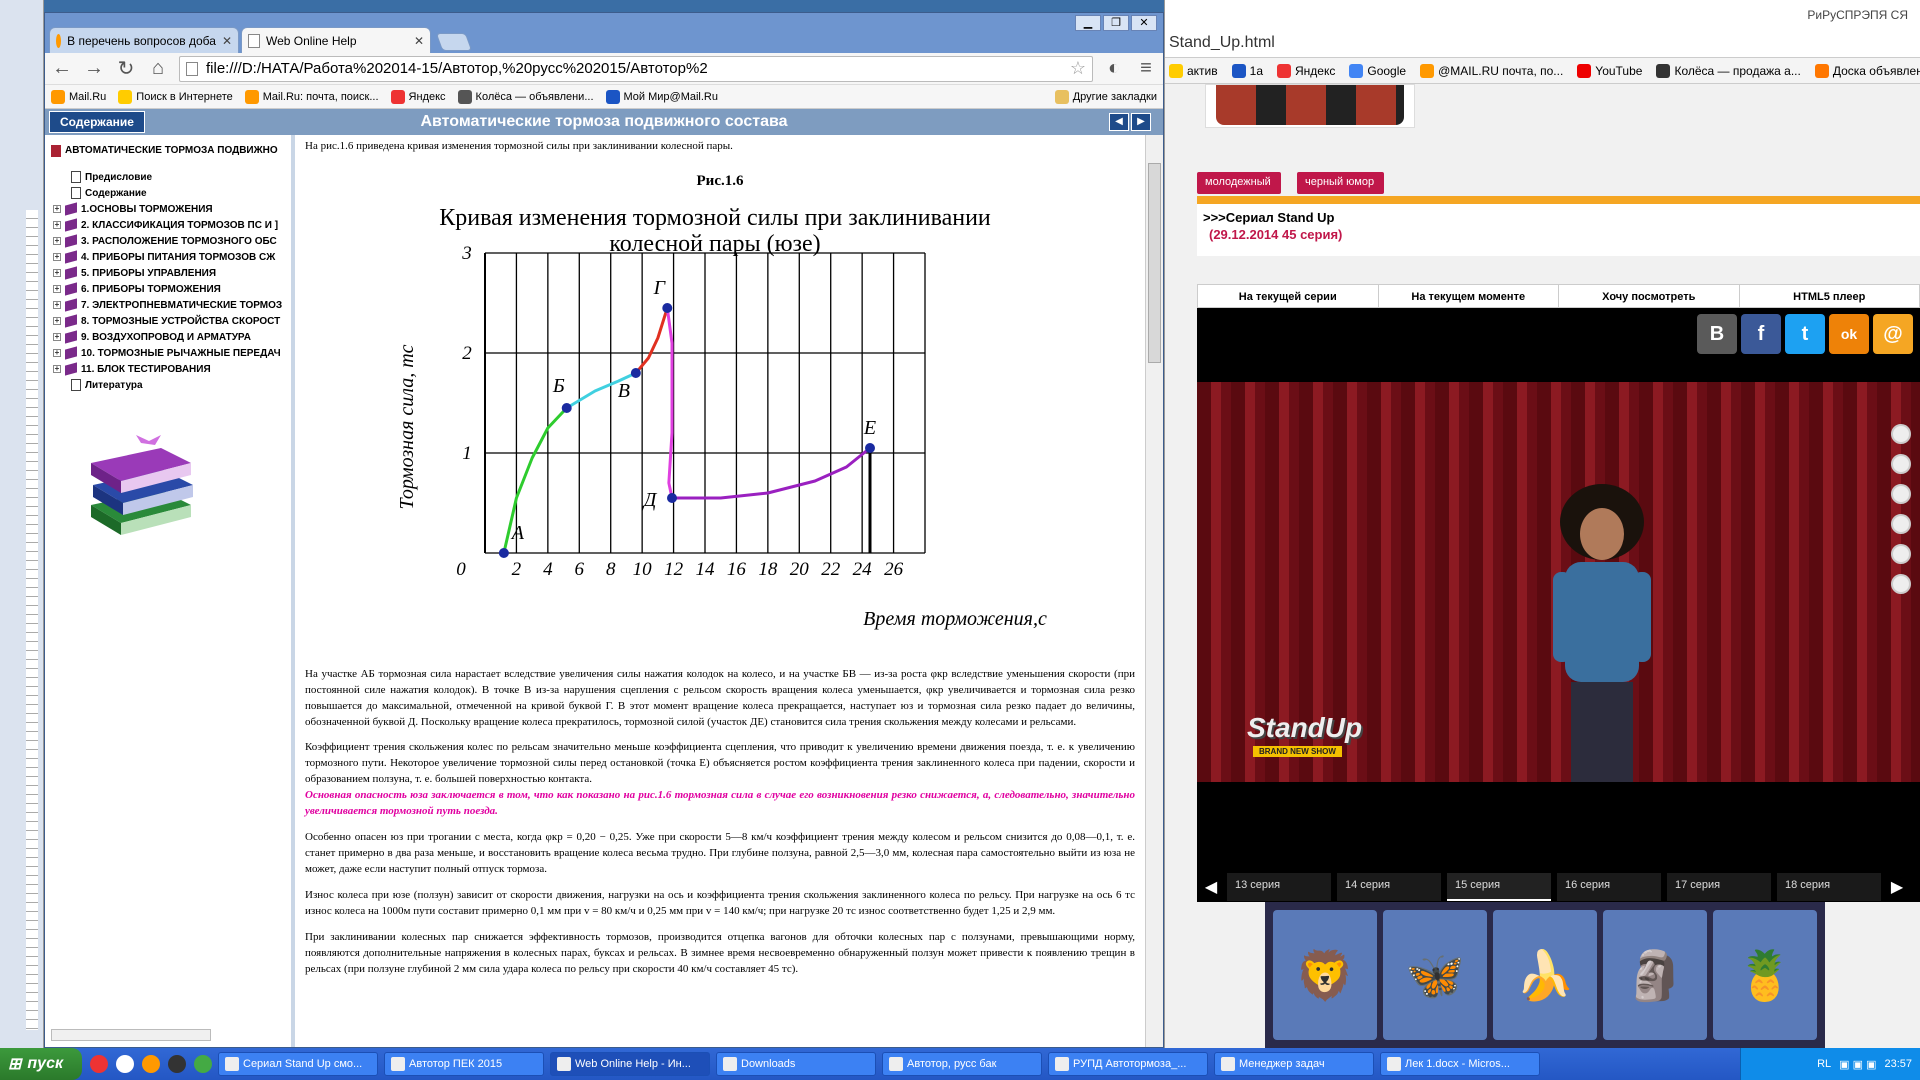 The height and width of the screenshot is (1080, 1920). I want to click on odnoklassniki-share-icon: ok, so click(1849, 334).